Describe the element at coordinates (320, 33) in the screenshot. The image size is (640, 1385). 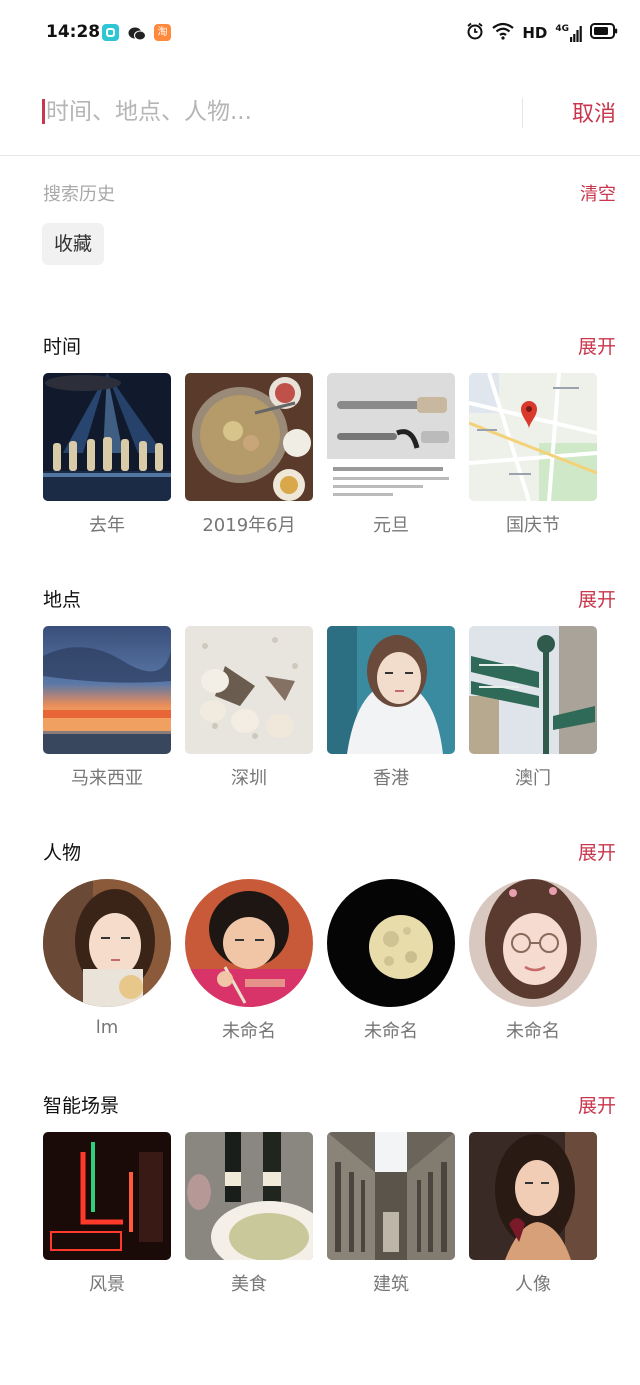
I see `status-bar: 14:28 淘 HD 4G` at that location.